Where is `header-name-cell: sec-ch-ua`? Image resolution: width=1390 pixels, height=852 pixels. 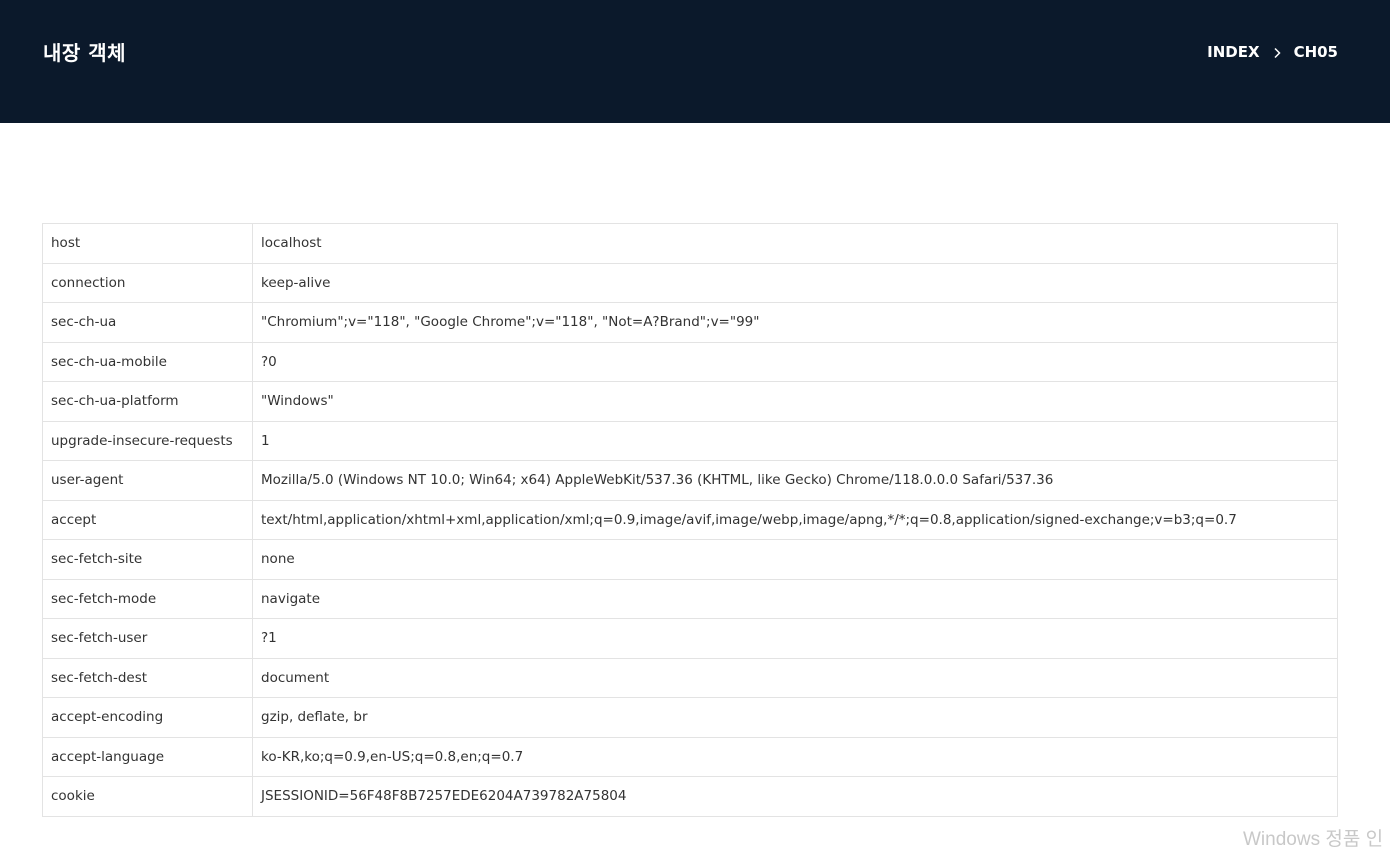
header-name-cell: sec-ch-ua is located at coordinates (147, 322).